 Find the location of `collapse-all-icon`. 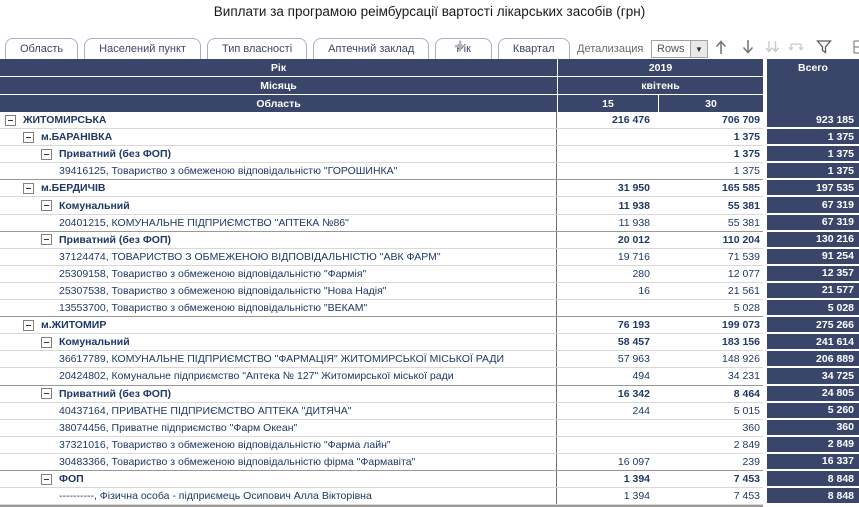

collapse-all-icon is located at coordinates (796, 47).